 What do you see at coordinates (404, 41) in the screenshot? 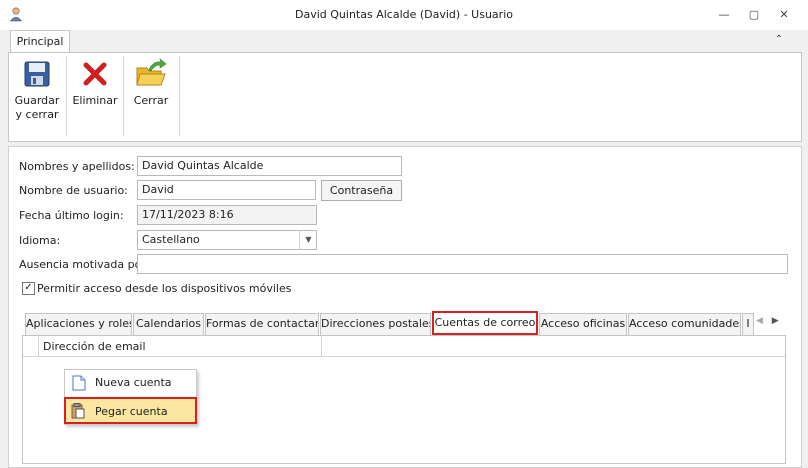
I see `ribbon-tab-strip` at bounding box center [404, 41].